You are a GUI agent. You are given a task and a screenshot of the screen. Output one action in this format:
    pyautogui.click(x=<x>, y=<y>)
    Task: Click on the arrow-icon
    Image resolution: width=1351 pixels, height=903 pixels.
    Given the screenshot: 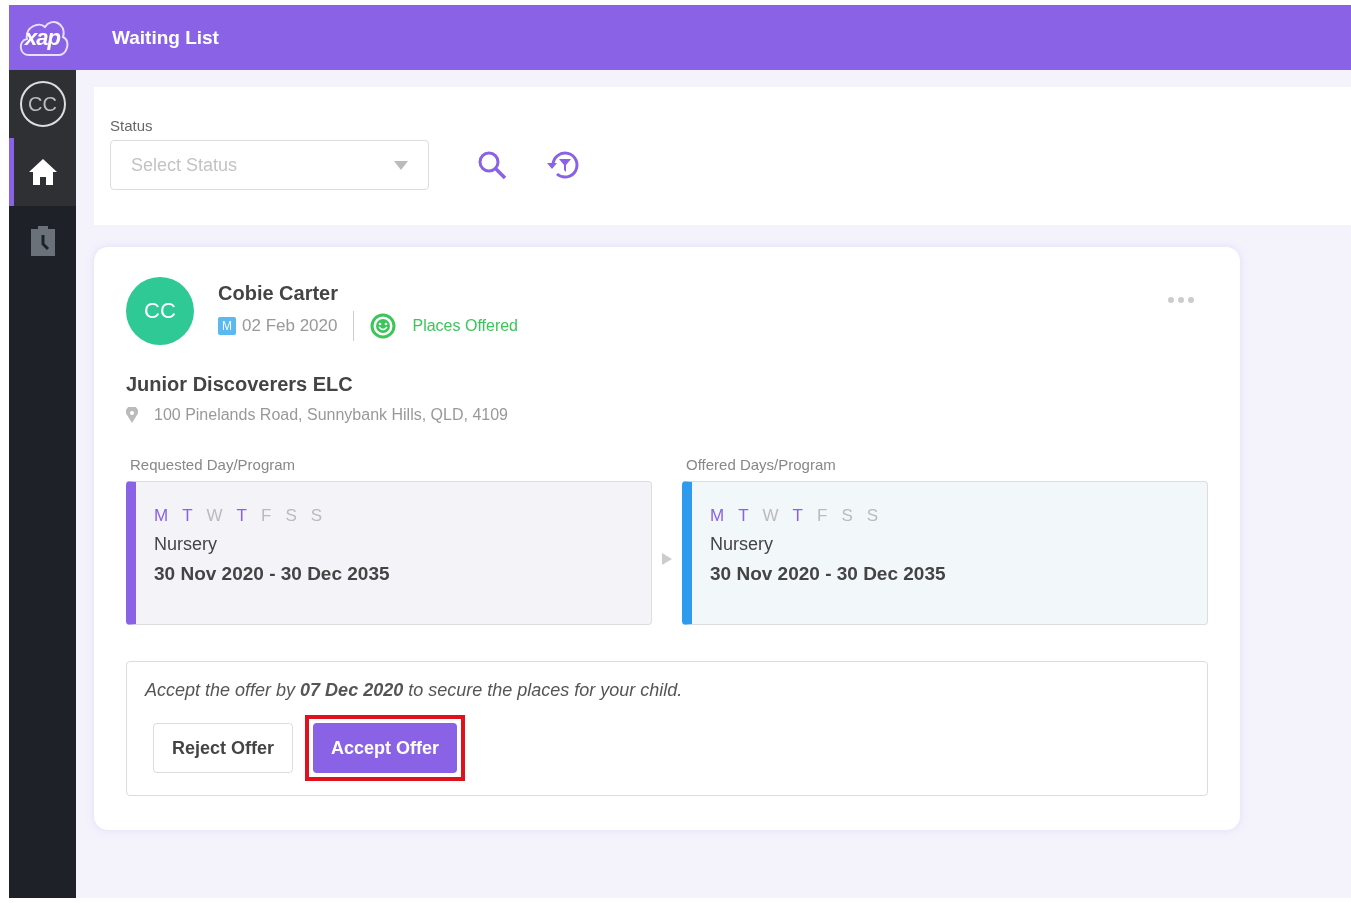 What is the action you would take?
    pyautogui.click(x=667, y=559)
    